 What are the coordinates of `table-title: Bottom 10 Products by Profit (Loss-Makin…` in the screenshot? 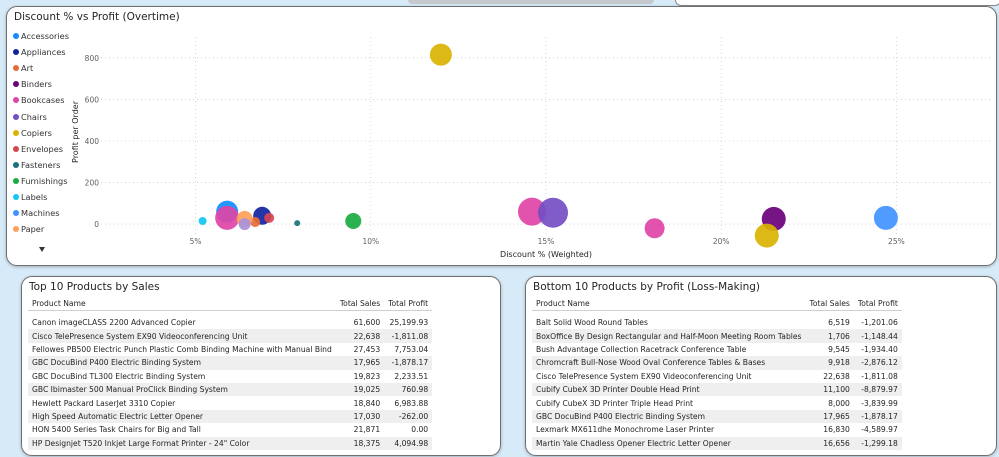 It's located at (646, 287).